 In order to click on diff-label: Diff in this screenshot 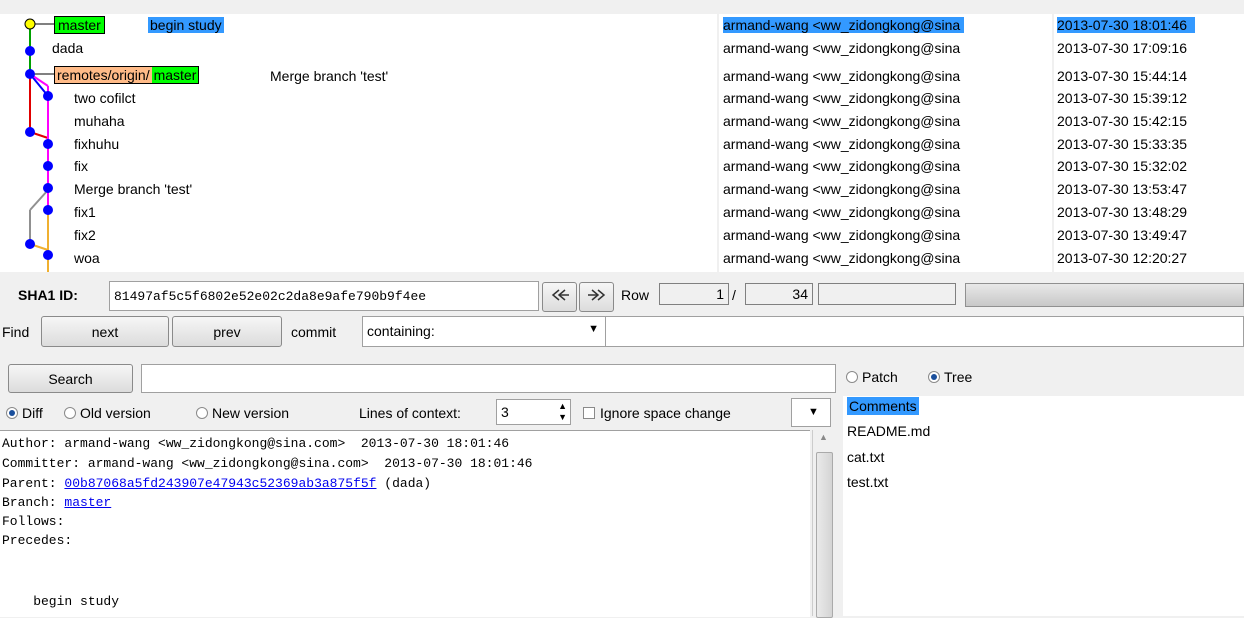, I will do `click(32, 413)`.